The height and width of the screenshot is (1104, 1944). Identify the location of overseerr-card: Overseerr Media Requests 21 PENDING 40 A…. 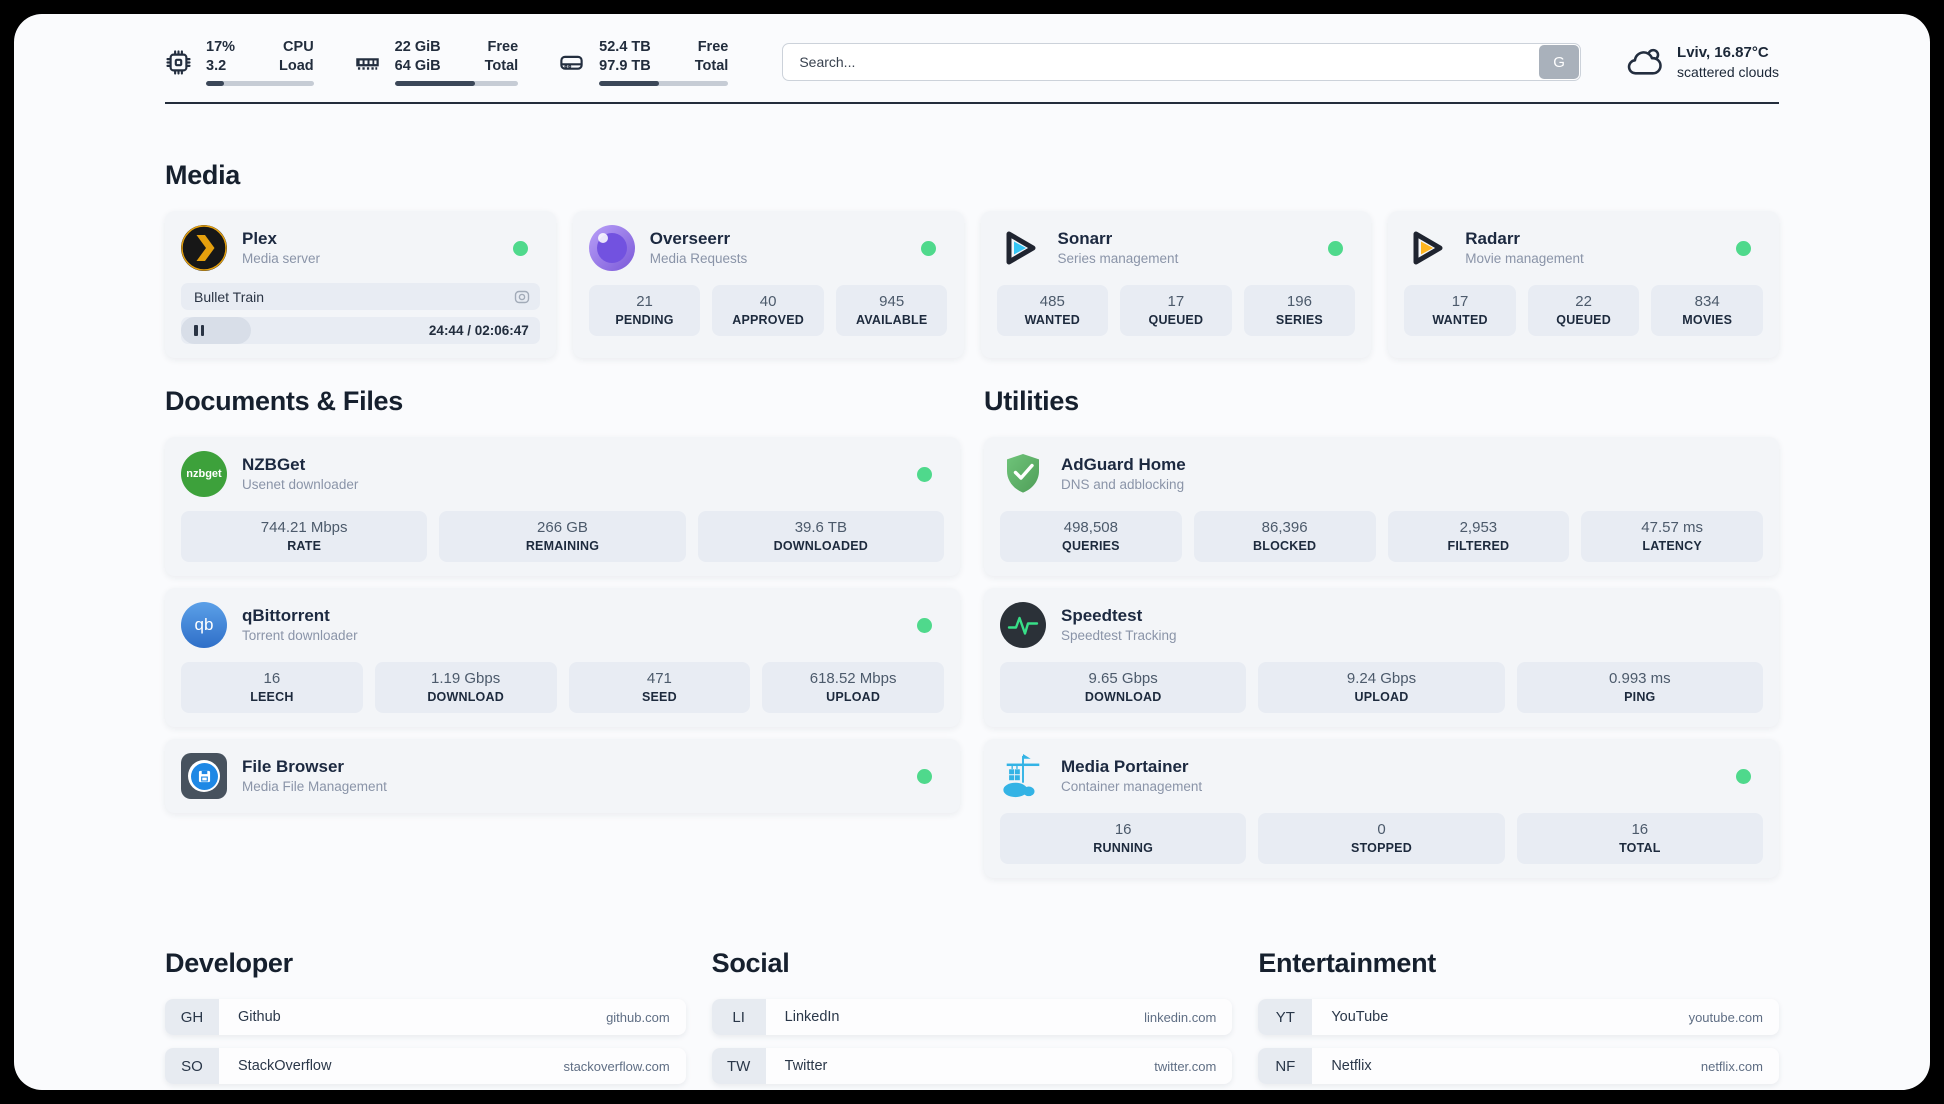
(768, 284).